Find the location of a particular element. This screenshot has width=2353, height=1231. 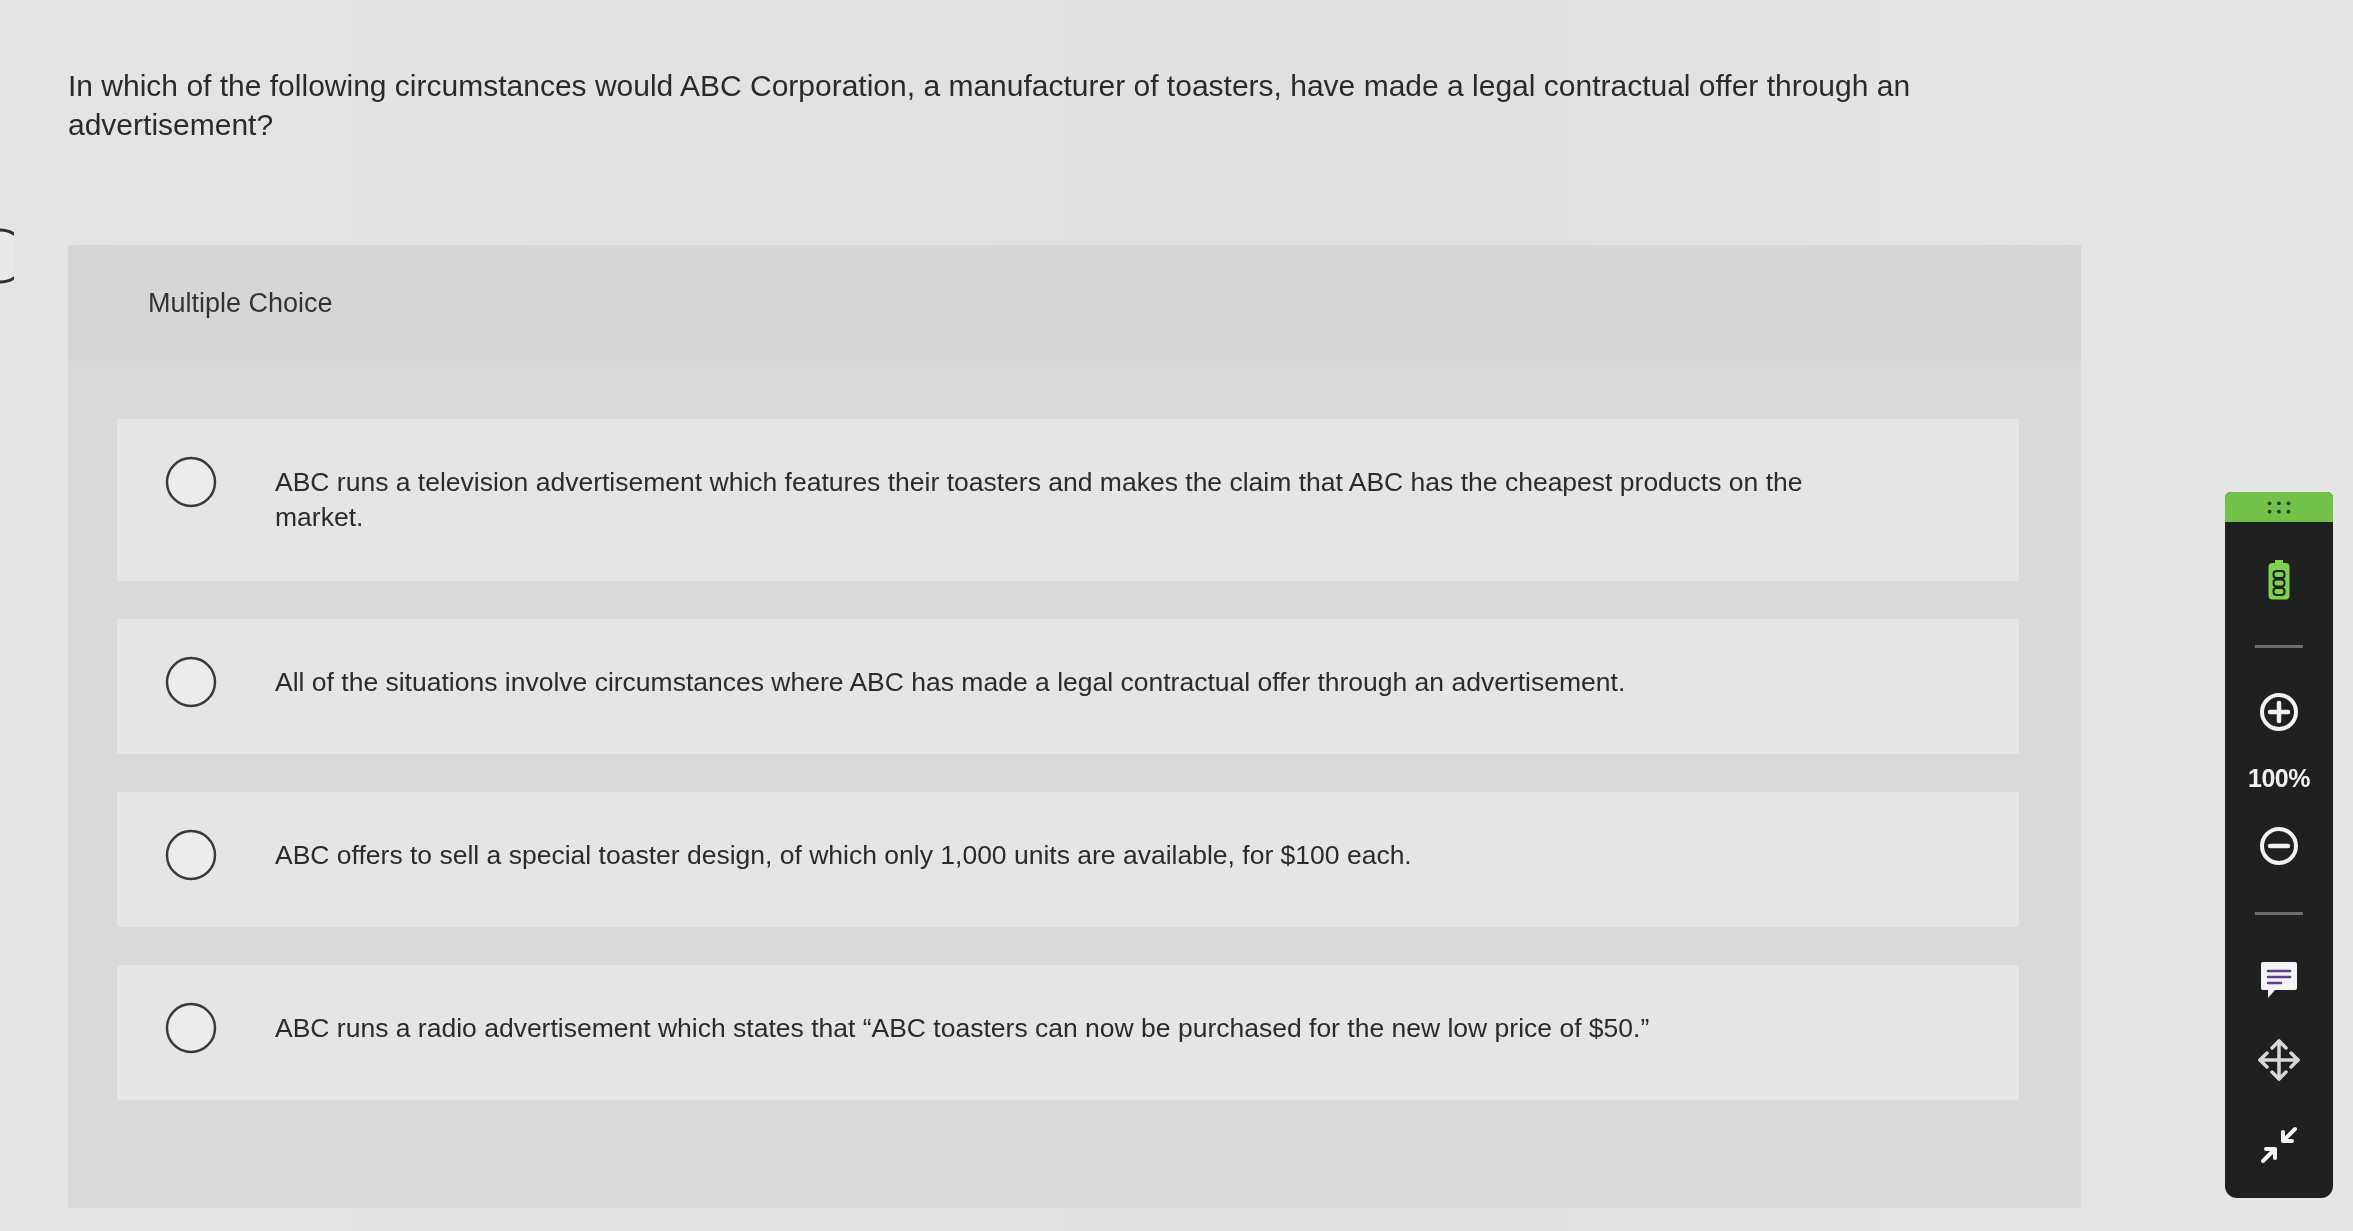

plus-circle-icon is located at coordinates (2279, 712).